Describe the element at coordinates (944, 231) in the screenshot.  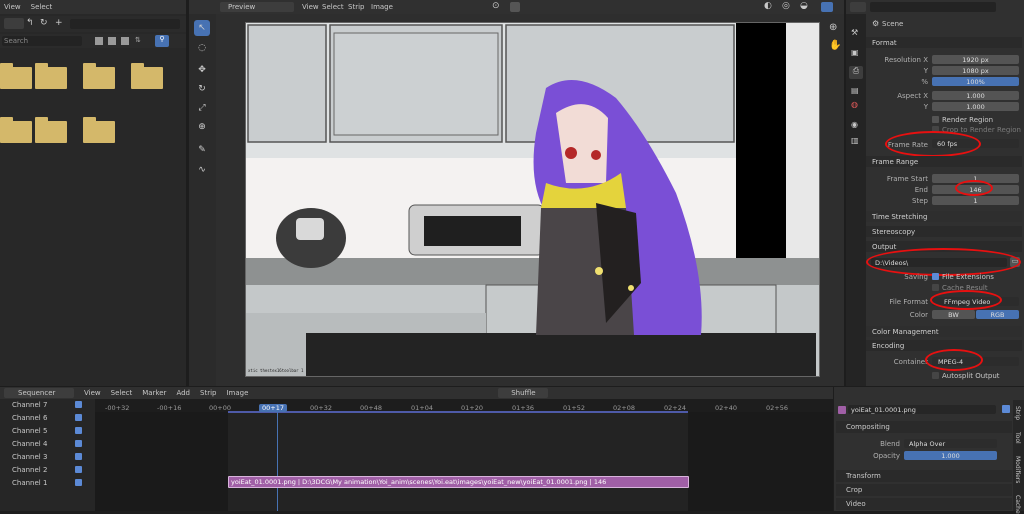
I see `stereoscopy-panel-header: Stereoscopy` at that location.